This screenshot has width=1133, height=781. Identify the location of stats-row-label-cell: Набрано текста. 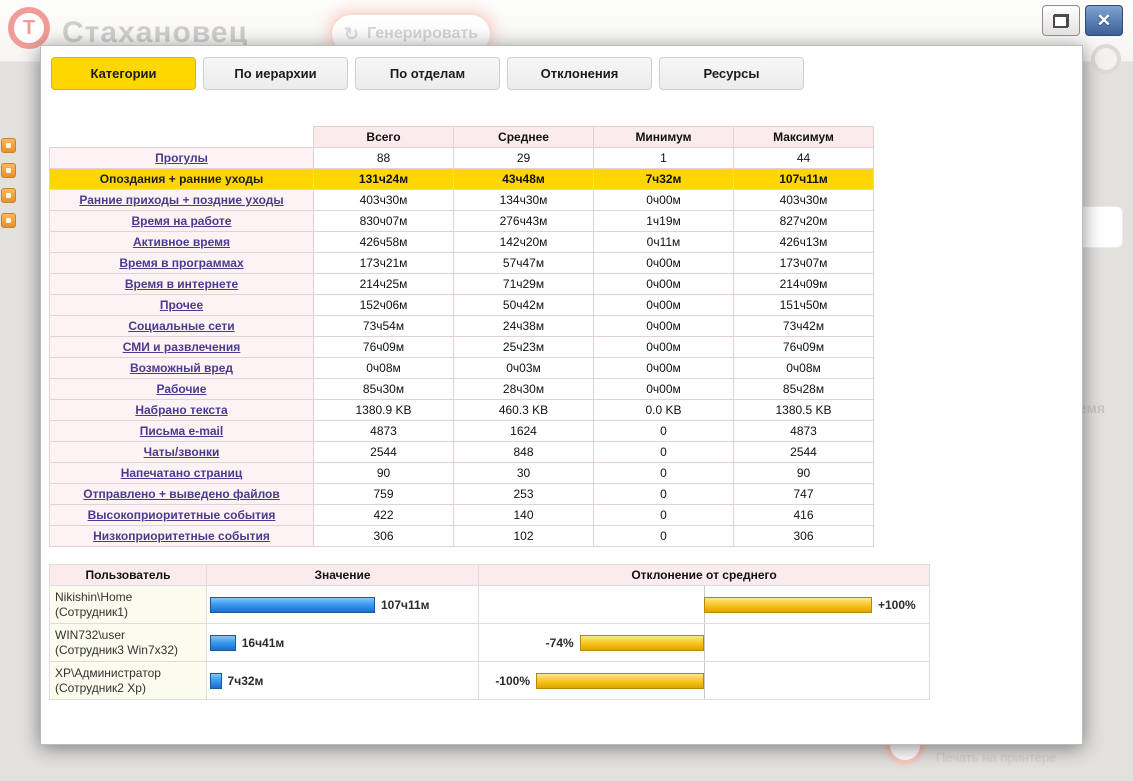
(181, 410).